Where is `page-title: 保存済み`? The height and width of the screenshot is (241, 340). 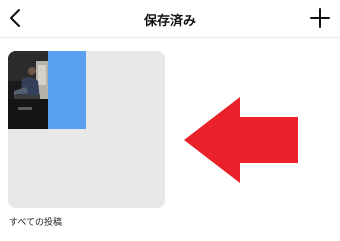
page-title: 保存済み is located at coordinates (169, 21).